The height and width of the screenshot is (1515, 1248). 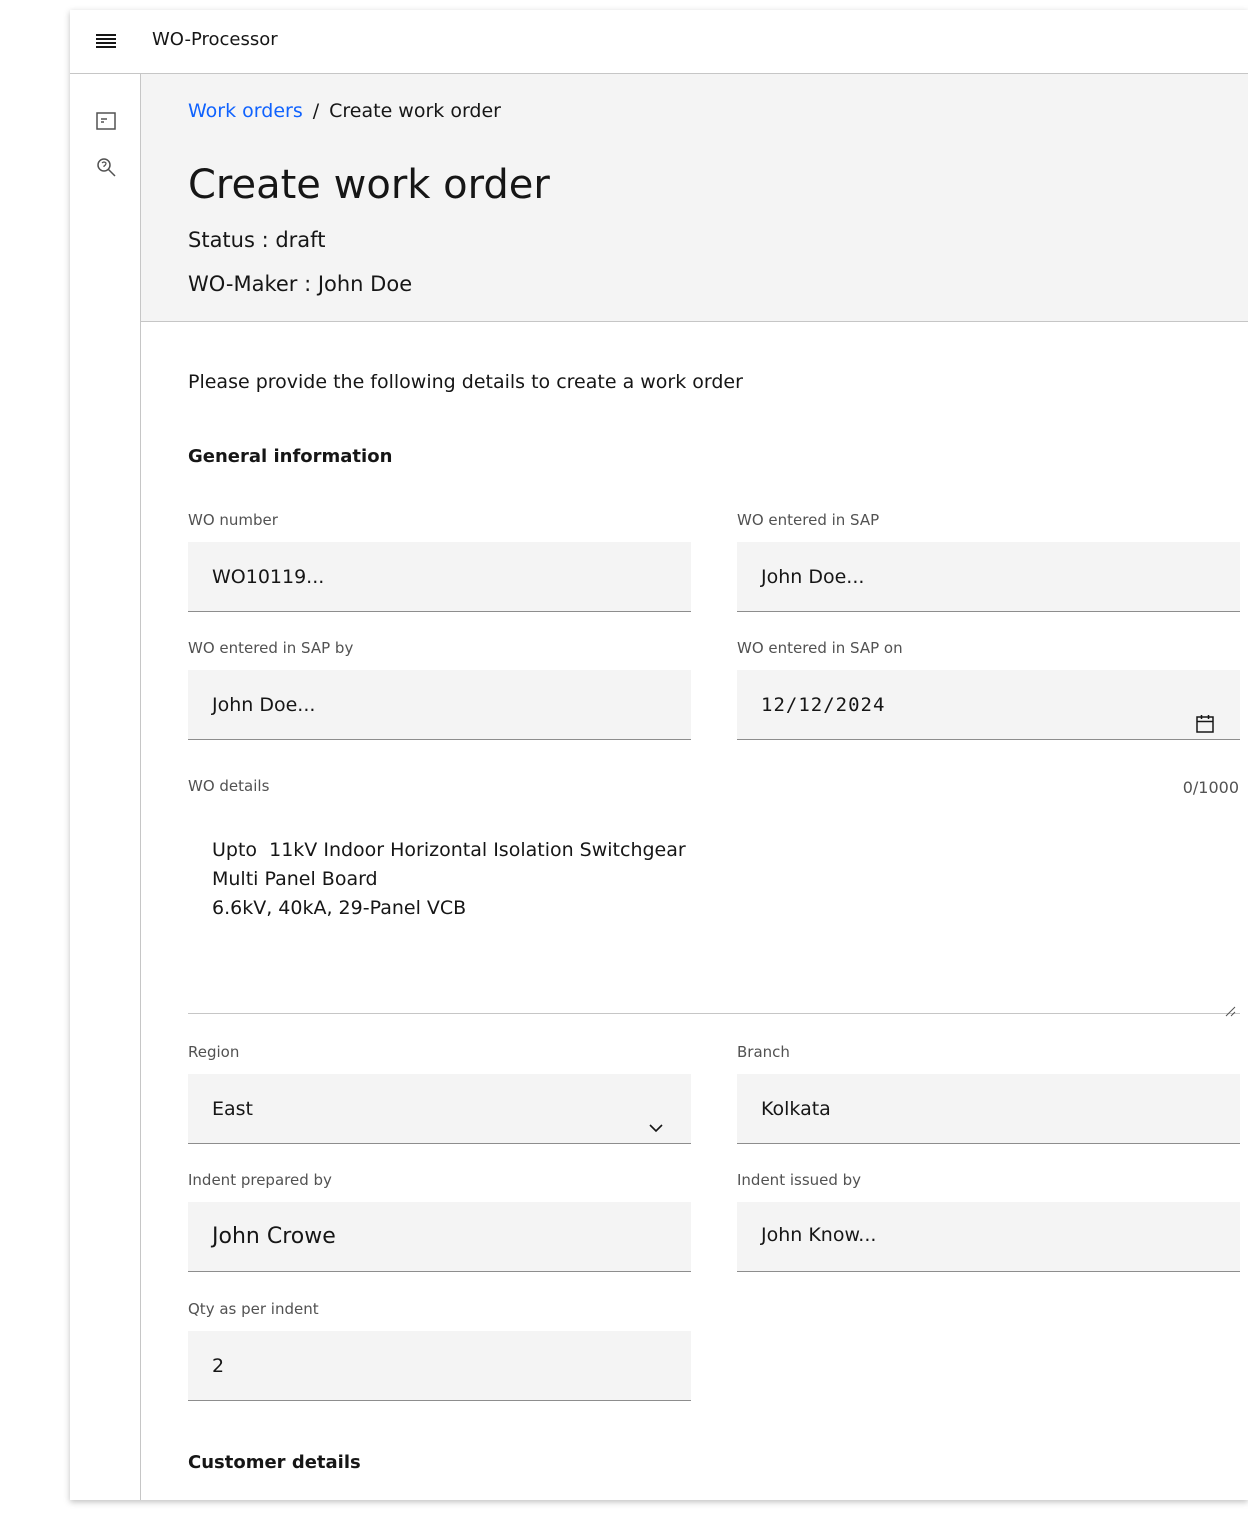 I want to click on wo-entered-sap-on-date-input: 12/12/2024, so click(x=988, y=705).